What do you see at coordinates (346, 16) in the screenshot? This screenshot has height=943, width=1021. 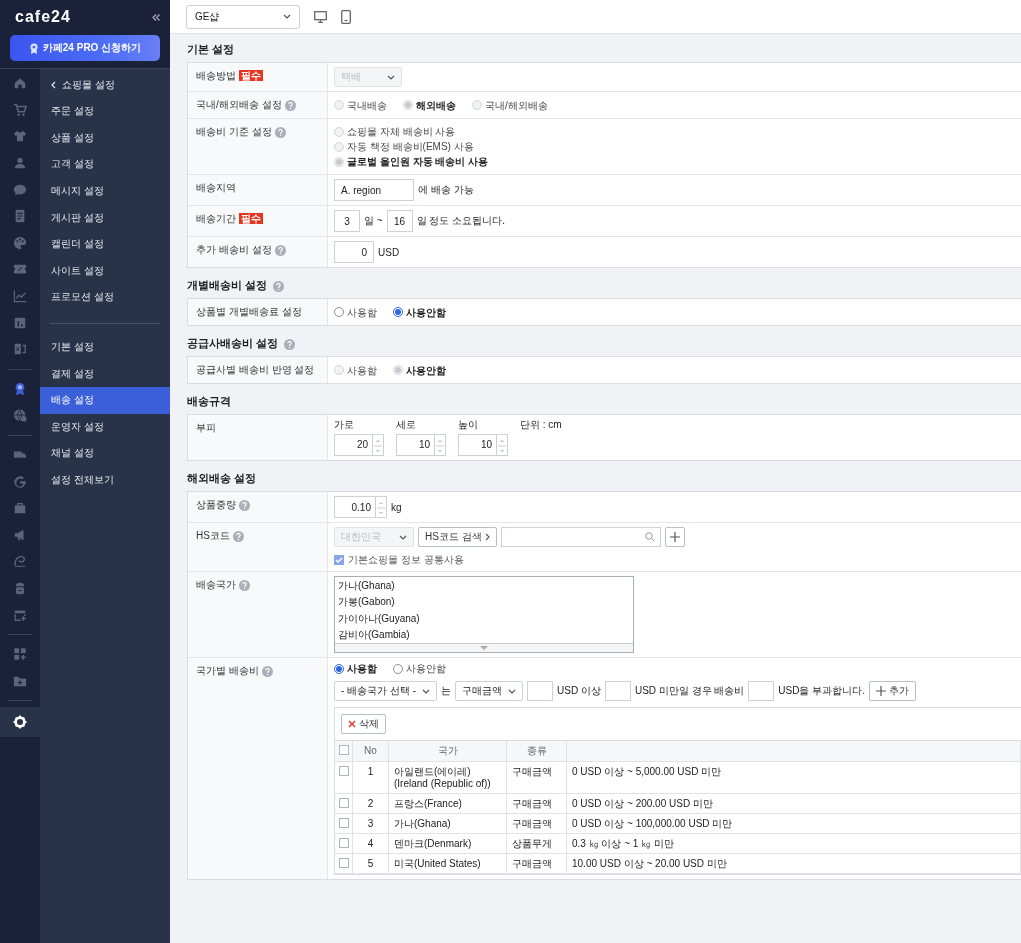 I see `phone-icon` at bounding box center [346, 16].